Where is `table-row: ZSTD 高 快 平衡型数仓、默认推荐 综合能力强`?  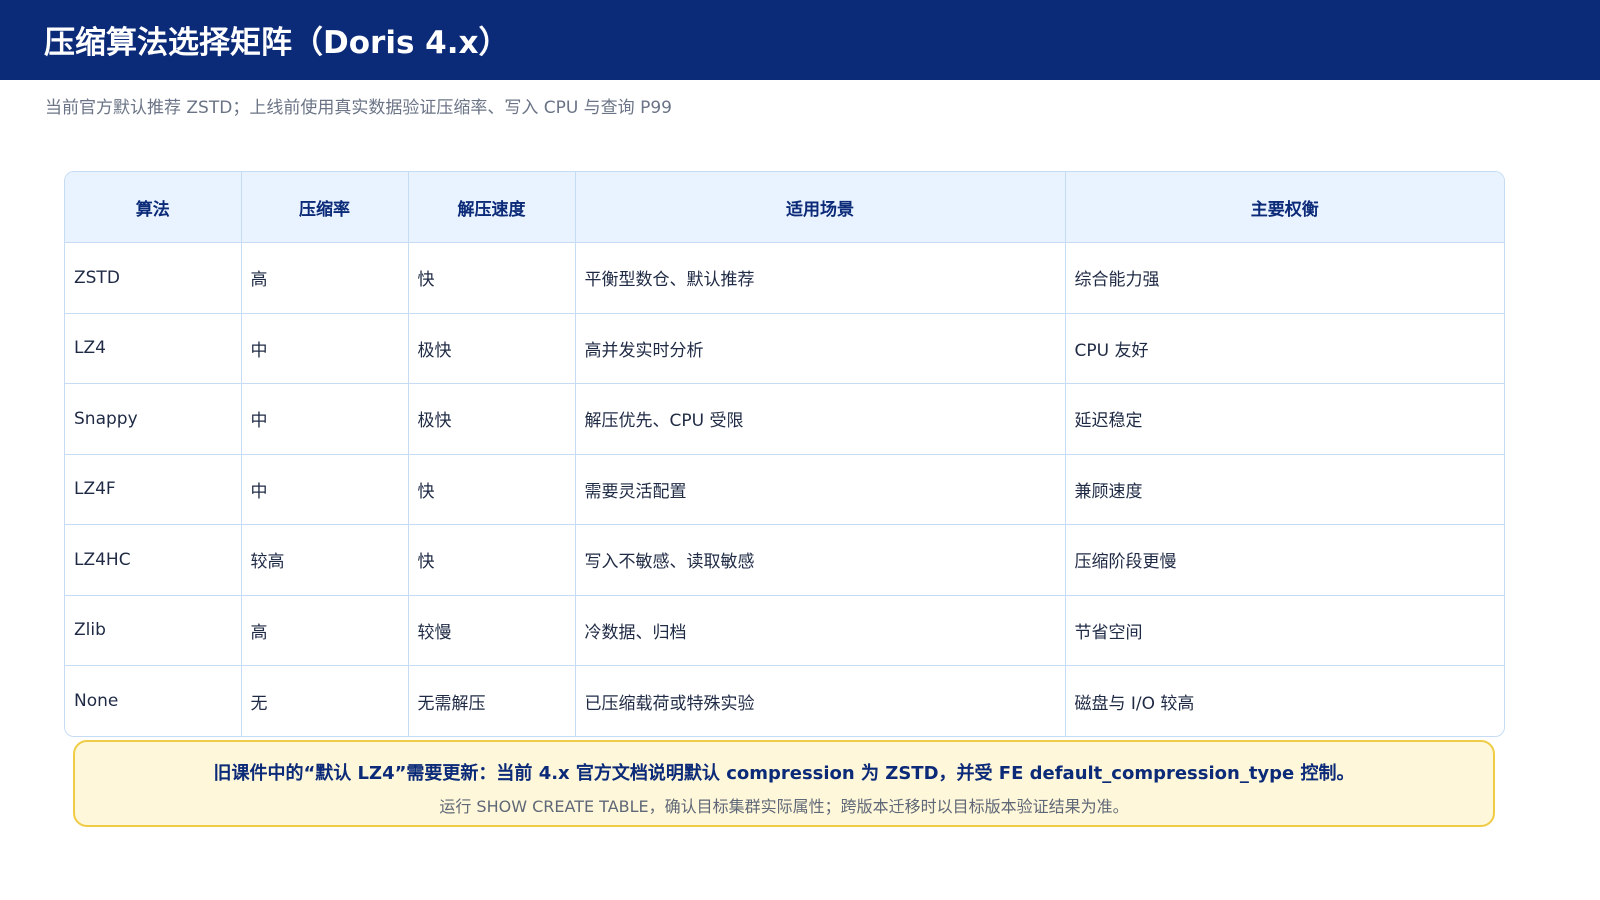 table-row: ZSTD 高 快 平衡型数仓、默认推荐 综合能力强 is located at coordinates (784, 278).